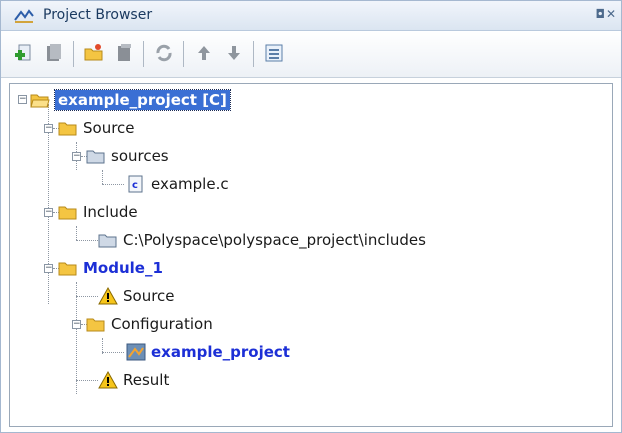 Image resolution: width=622 pixels, height=433 pixels. I want to click on open-folder-button, so click(94, 53).